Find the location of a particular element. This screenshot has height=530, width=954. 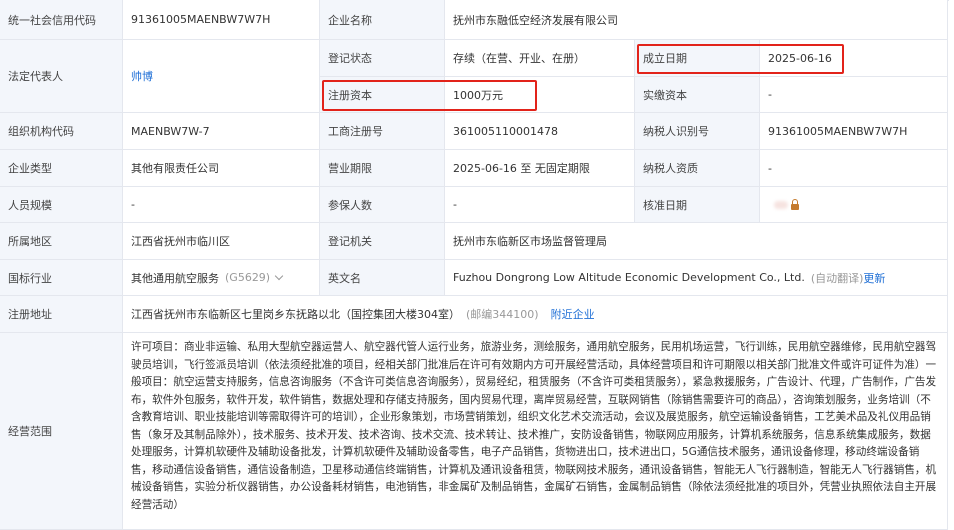

value-taxpayer-qual: - is located at coordinates (854, 168).